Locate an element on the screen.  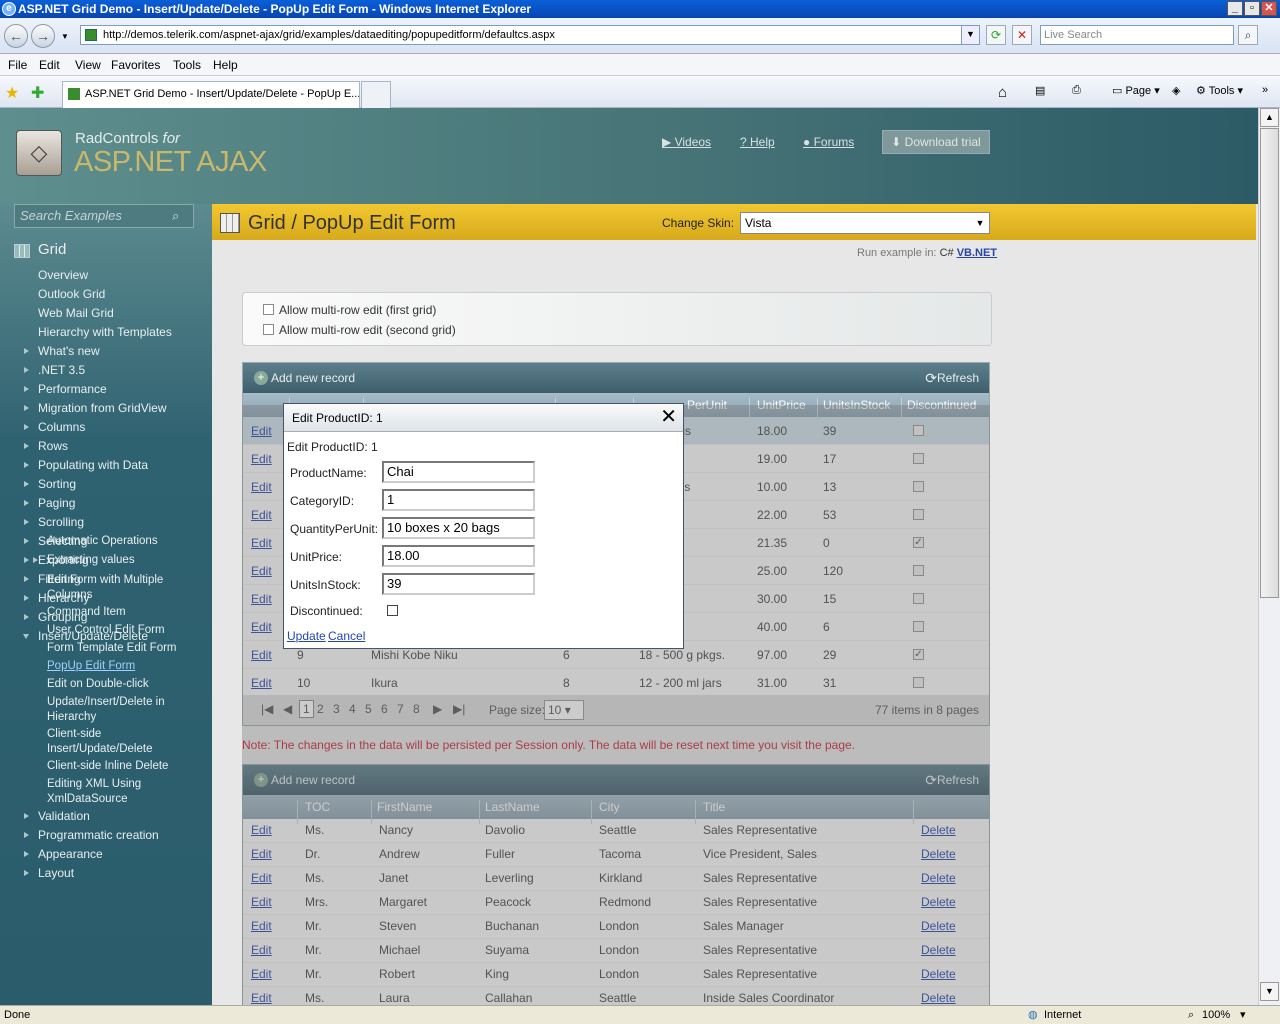
download-trial-button: ⬇ Download trial is located at coordinates (936, 142).